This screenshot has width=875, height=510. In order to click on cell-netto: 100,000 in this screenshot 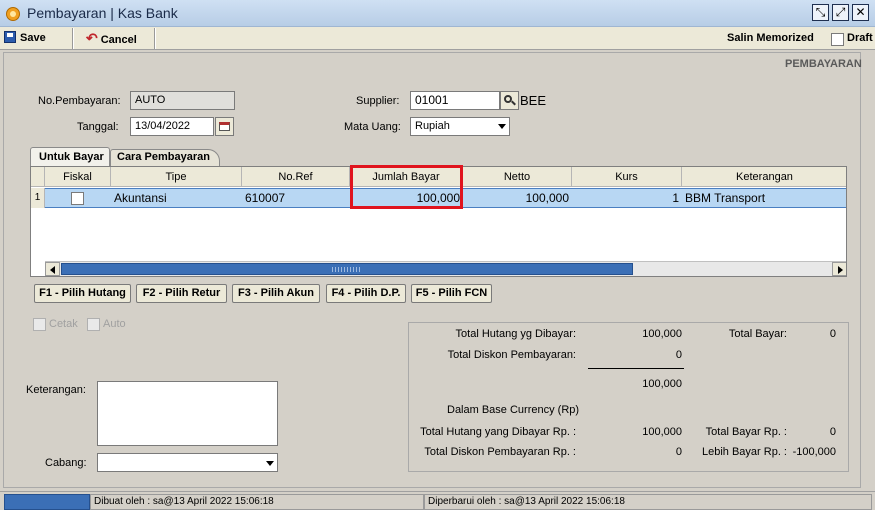, I will do `click(547, 198)`.